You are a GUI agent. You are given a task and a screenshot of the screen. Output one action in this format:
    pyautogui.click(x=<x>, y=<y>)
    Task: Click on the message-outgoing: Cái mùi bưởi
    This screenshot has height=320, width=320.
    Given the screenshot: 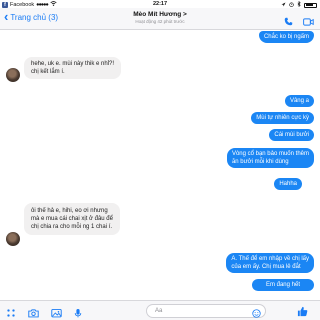 What is the action you would take?
    pyautogui.click(x=291, y=135)
    